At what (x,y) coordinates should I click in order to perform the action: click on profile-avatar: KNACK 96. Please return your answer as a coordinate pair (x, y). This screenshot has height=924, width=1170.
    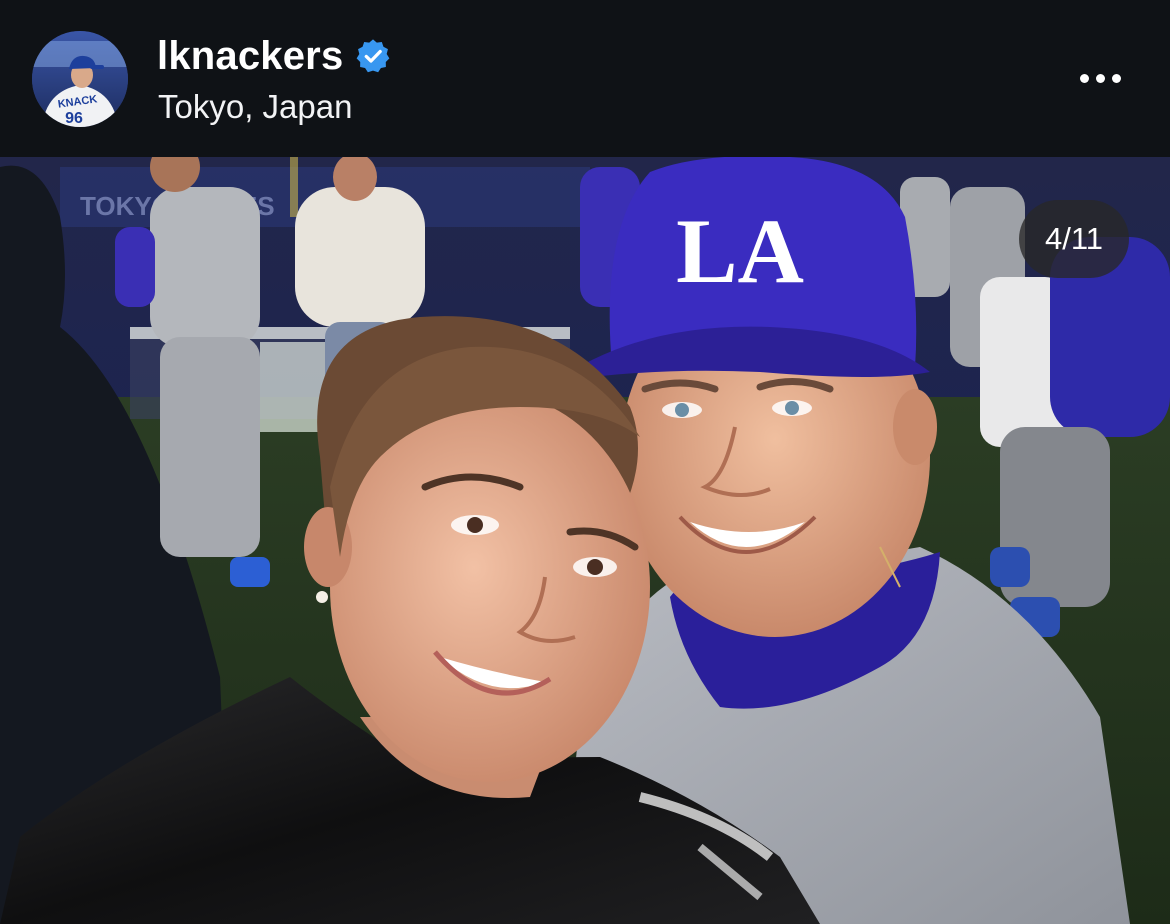
    Looking at the image, I should click on (80, 79).